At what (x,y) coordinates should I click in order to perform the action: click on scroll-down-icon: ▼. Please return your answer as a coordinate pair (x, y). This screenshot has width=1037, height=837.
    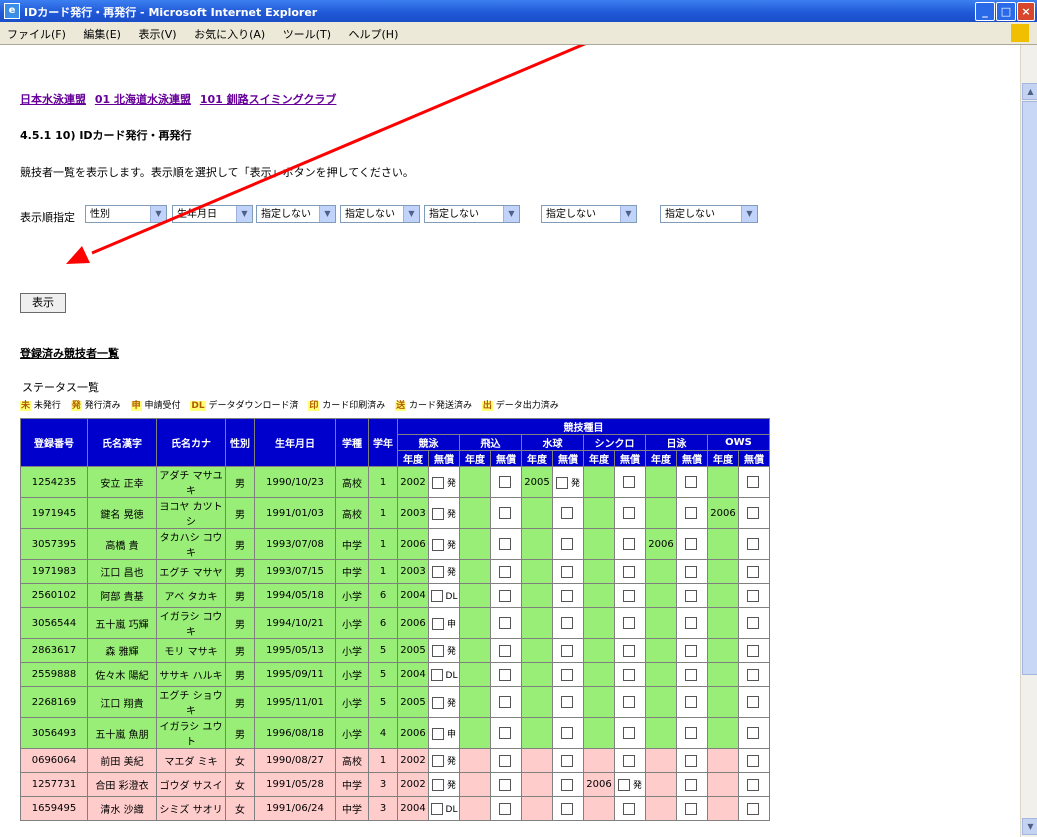
    Looking at the image, I should click on (1029, 826).